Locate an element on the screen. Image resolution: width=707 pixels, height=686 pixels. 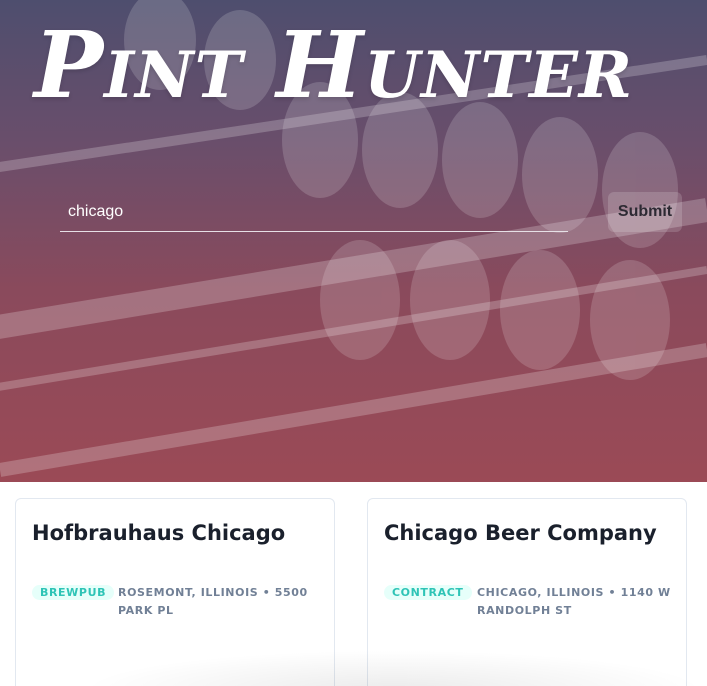
search-form: Submit is located at coordinates (371, 212).